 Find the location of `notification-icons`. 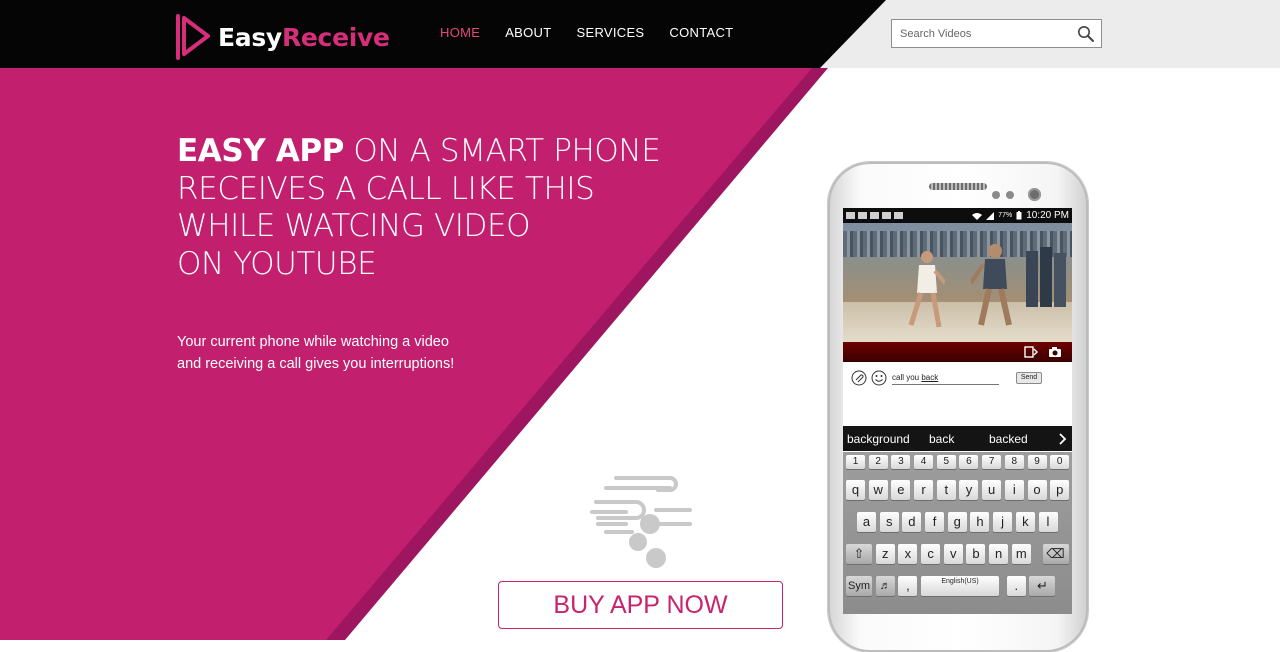

notification-icons is located at coordinates (874, 215).